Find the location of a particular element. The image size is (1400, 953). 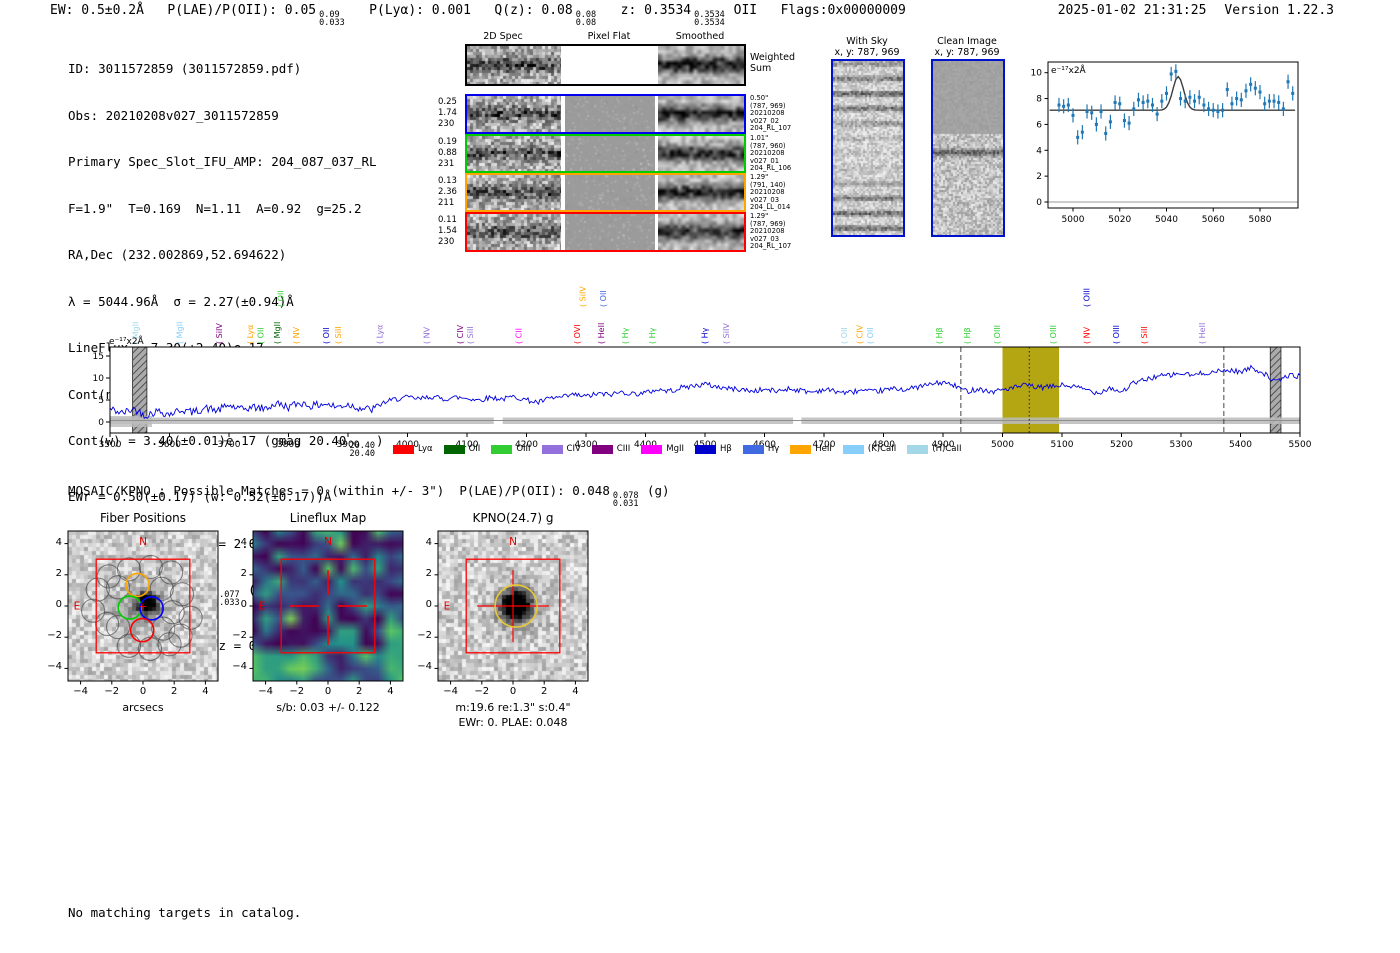

cutout-right-labels-fiber-2: 1.01" (787, 960) 20210208 v027_01 204_RL_106 is located at coordinates (771, 153).